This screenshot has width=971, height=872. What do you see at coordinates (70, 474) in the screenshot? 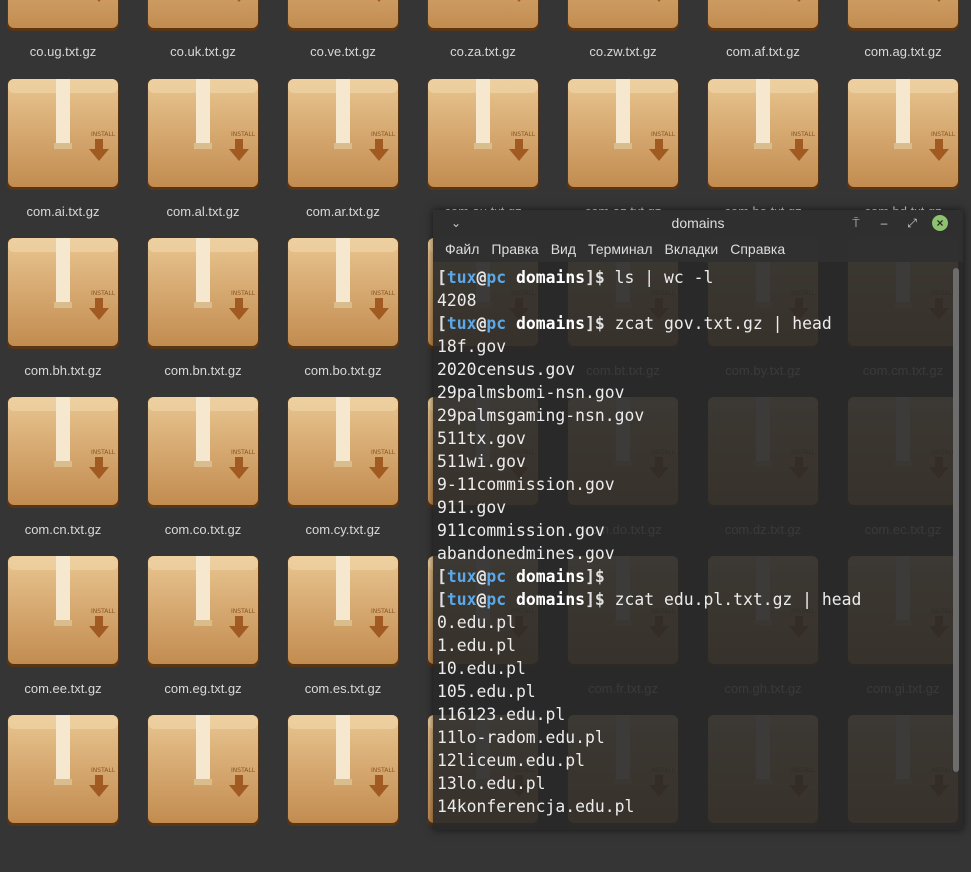
I see `desktop-file: INSTALL com.cn.txt.gz` at bounding box center [70, 474].